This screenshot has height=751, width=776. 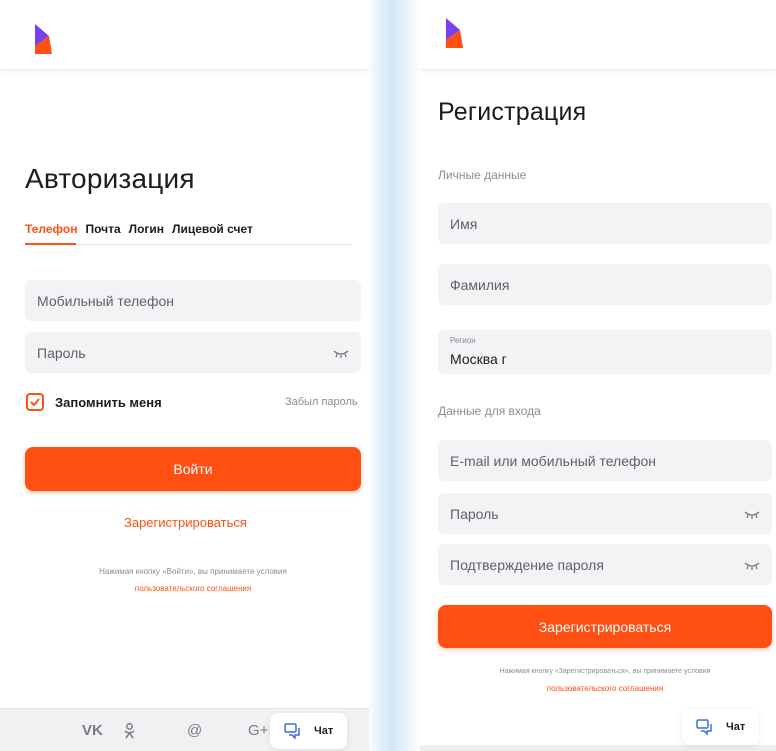 I want to click on register-button: Зарегистрироваться, so click(x=605, y=626).